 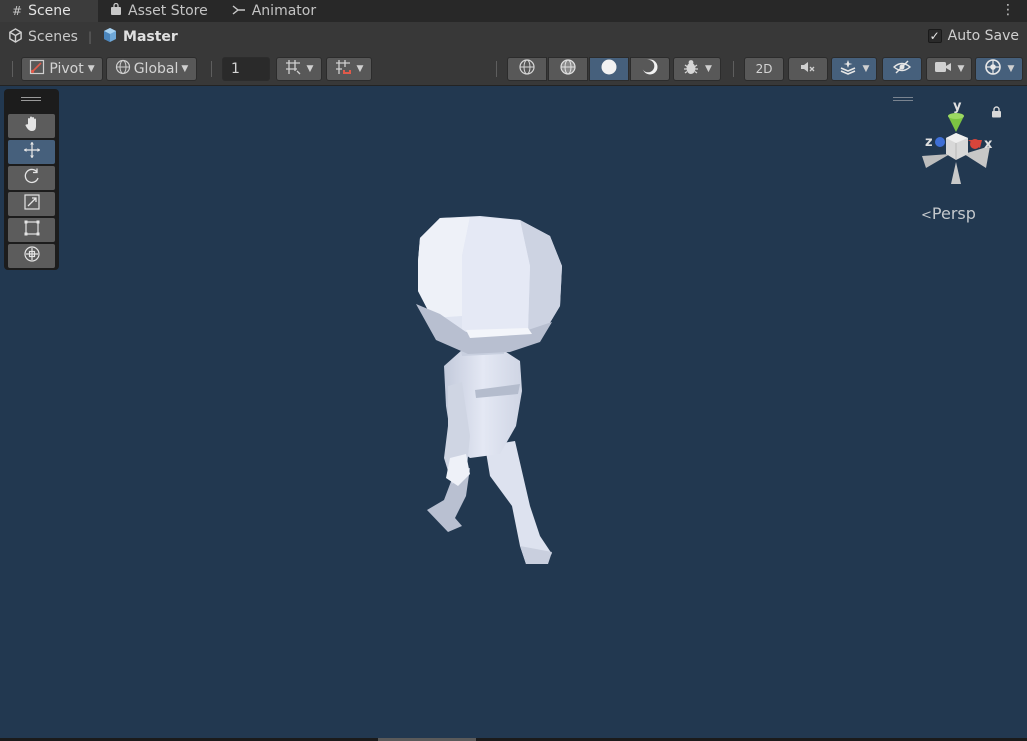 I want to click on auto-save-toggle: ✓ Auto Save, so click(x=973, y=36).